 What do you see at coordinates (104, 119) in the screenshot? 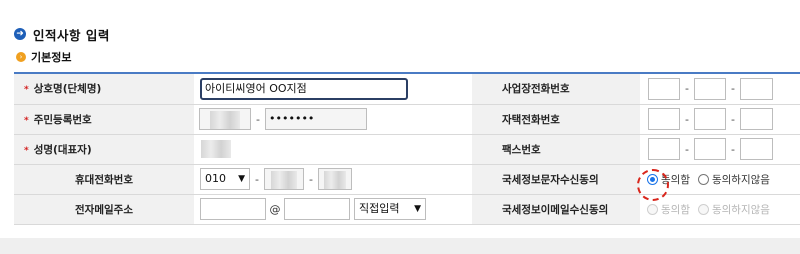
I see `resident-number-label: * 주민등록번호` at bounding box center [104, 119].